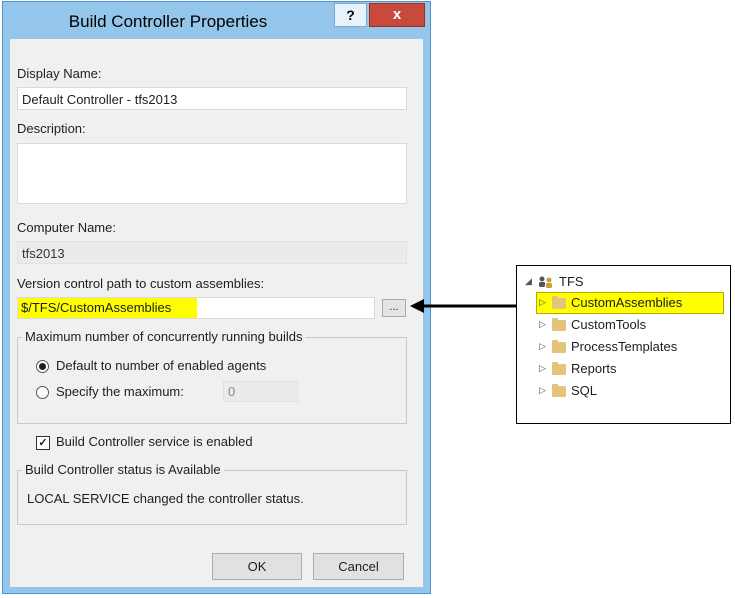 This screenshot has height=598, width=735. What do you see at coordinates (528, 281) in the screenshot?
I see `expanded-triangle-icon: ◢` at bounding box center [528, 281].